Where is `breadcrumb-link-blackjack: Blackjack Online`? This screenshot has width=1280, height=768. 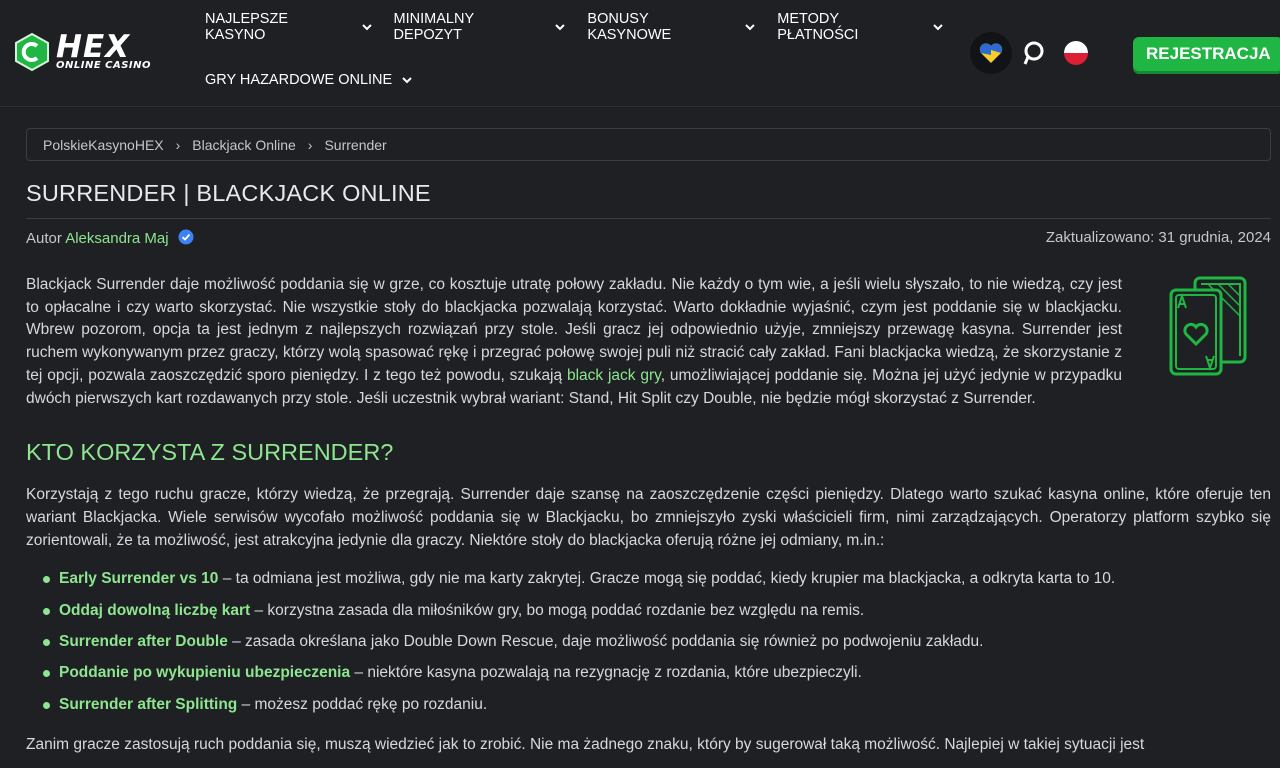
breadcrumb-link-blackjack: Blackjack Online is located at coordinates (244, 145).